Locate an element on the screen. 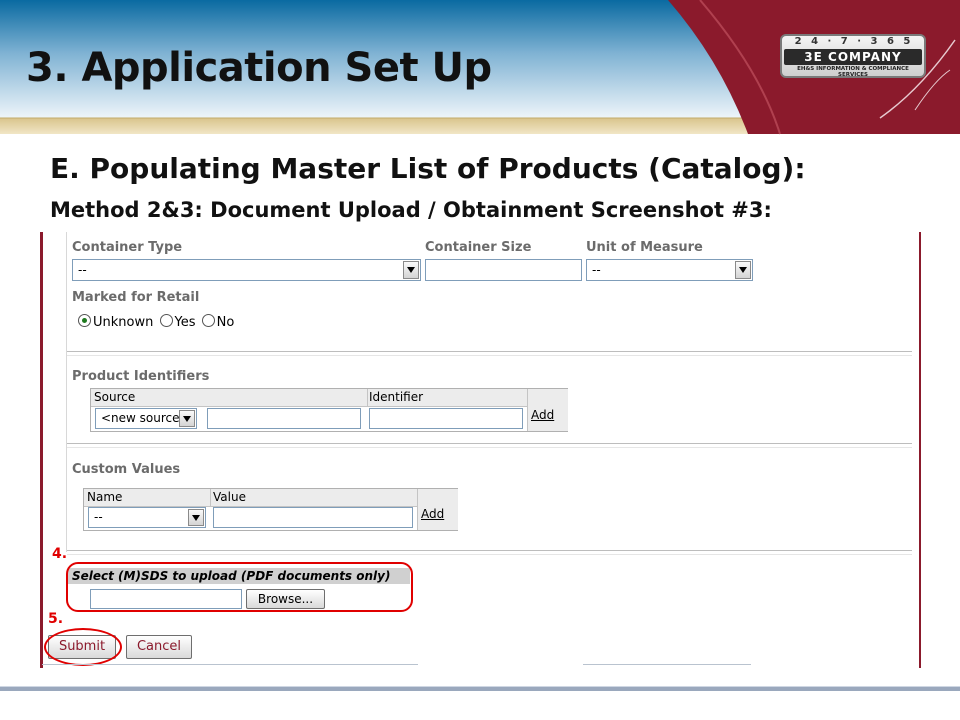 Image resolution: width=960 pixels, height=720 pixels. submit-highlight-outline is located at coordinates (83, 647).